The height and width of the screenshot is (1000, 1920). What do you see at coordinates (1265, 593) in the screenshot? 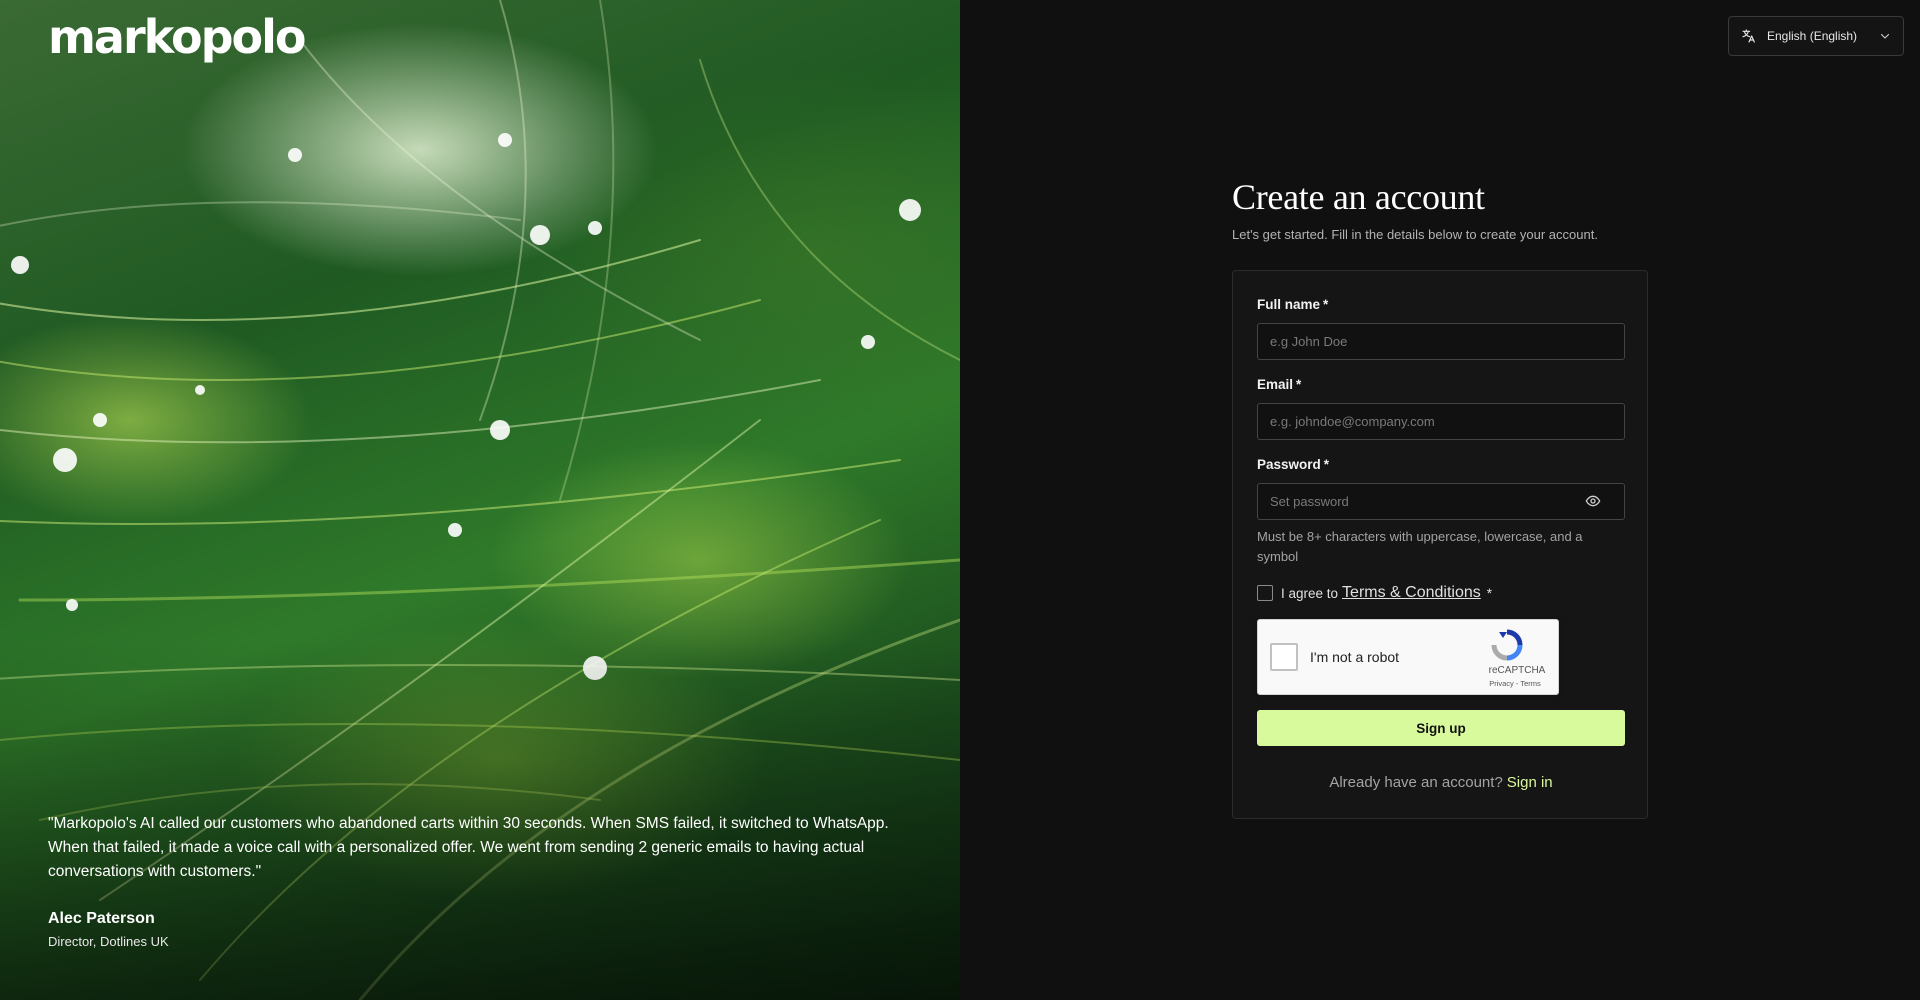
I see `terms-checkbox` at bounding box center [1265, 593].